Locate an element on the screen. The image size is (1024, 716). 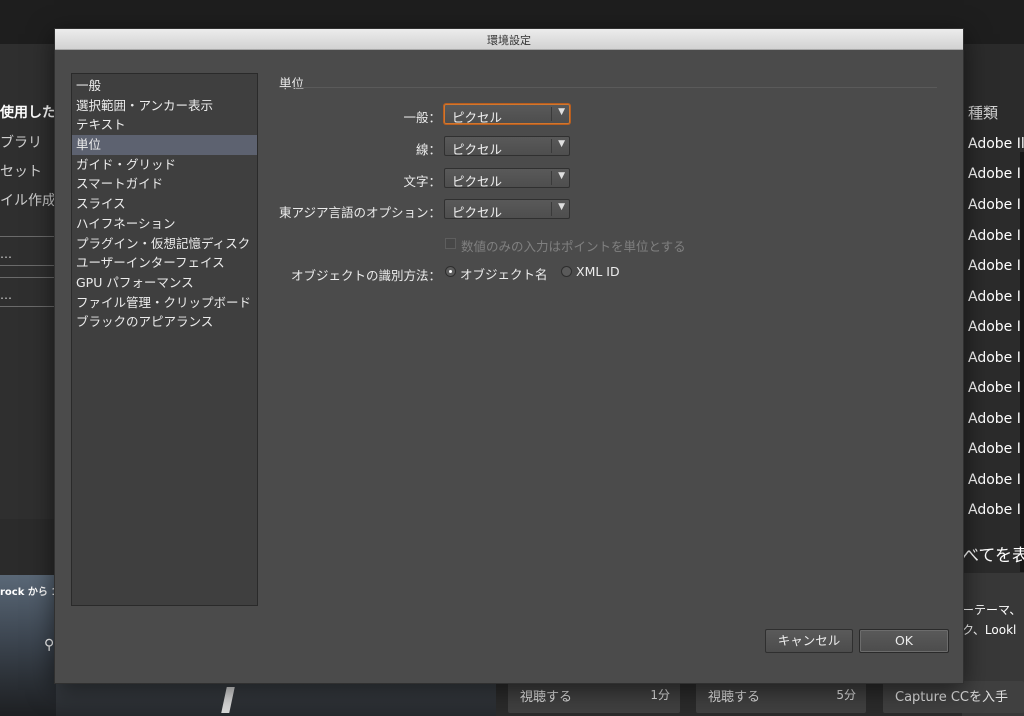
type-unit-value: ピクセル is located at coordinates (477, 181).